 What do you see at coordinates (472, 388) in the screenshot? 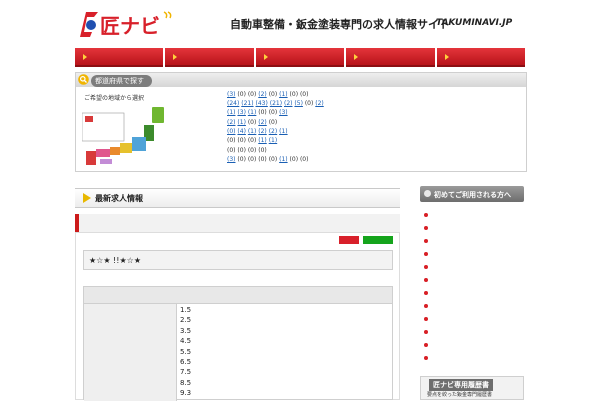
I see `resume-banner: 匠ナビ専用履歴書 要点を絞った鈑金専門履歴書` at bounding box center [472, 388].